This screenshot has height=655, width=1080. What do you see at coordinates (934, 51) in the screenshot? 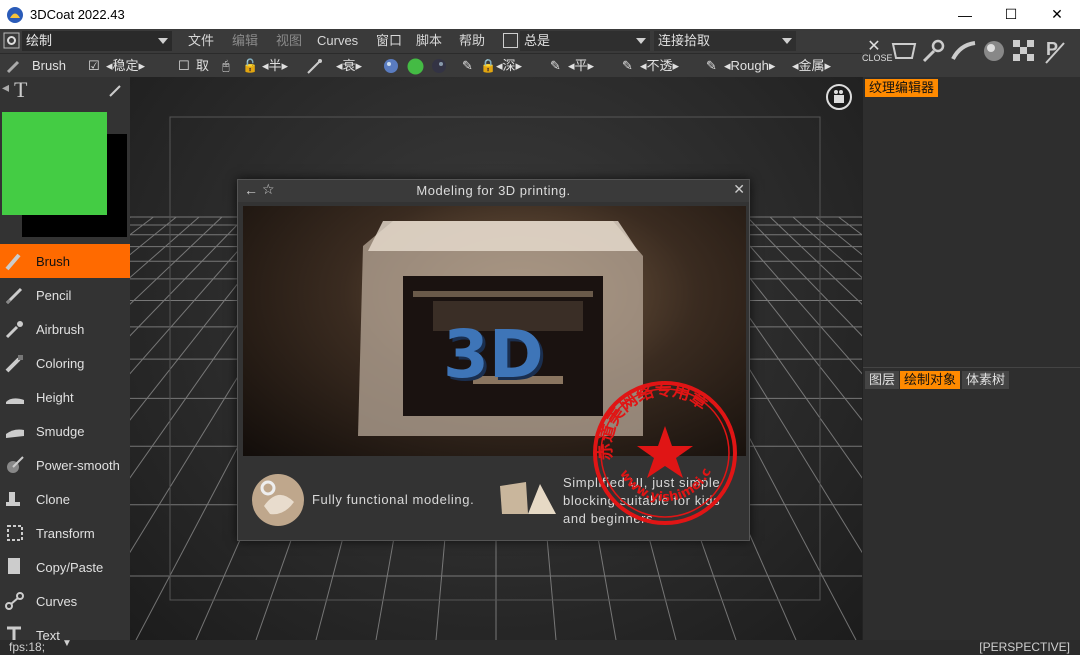
I see `settings-brush-icon` at bounding box center [934, 51].